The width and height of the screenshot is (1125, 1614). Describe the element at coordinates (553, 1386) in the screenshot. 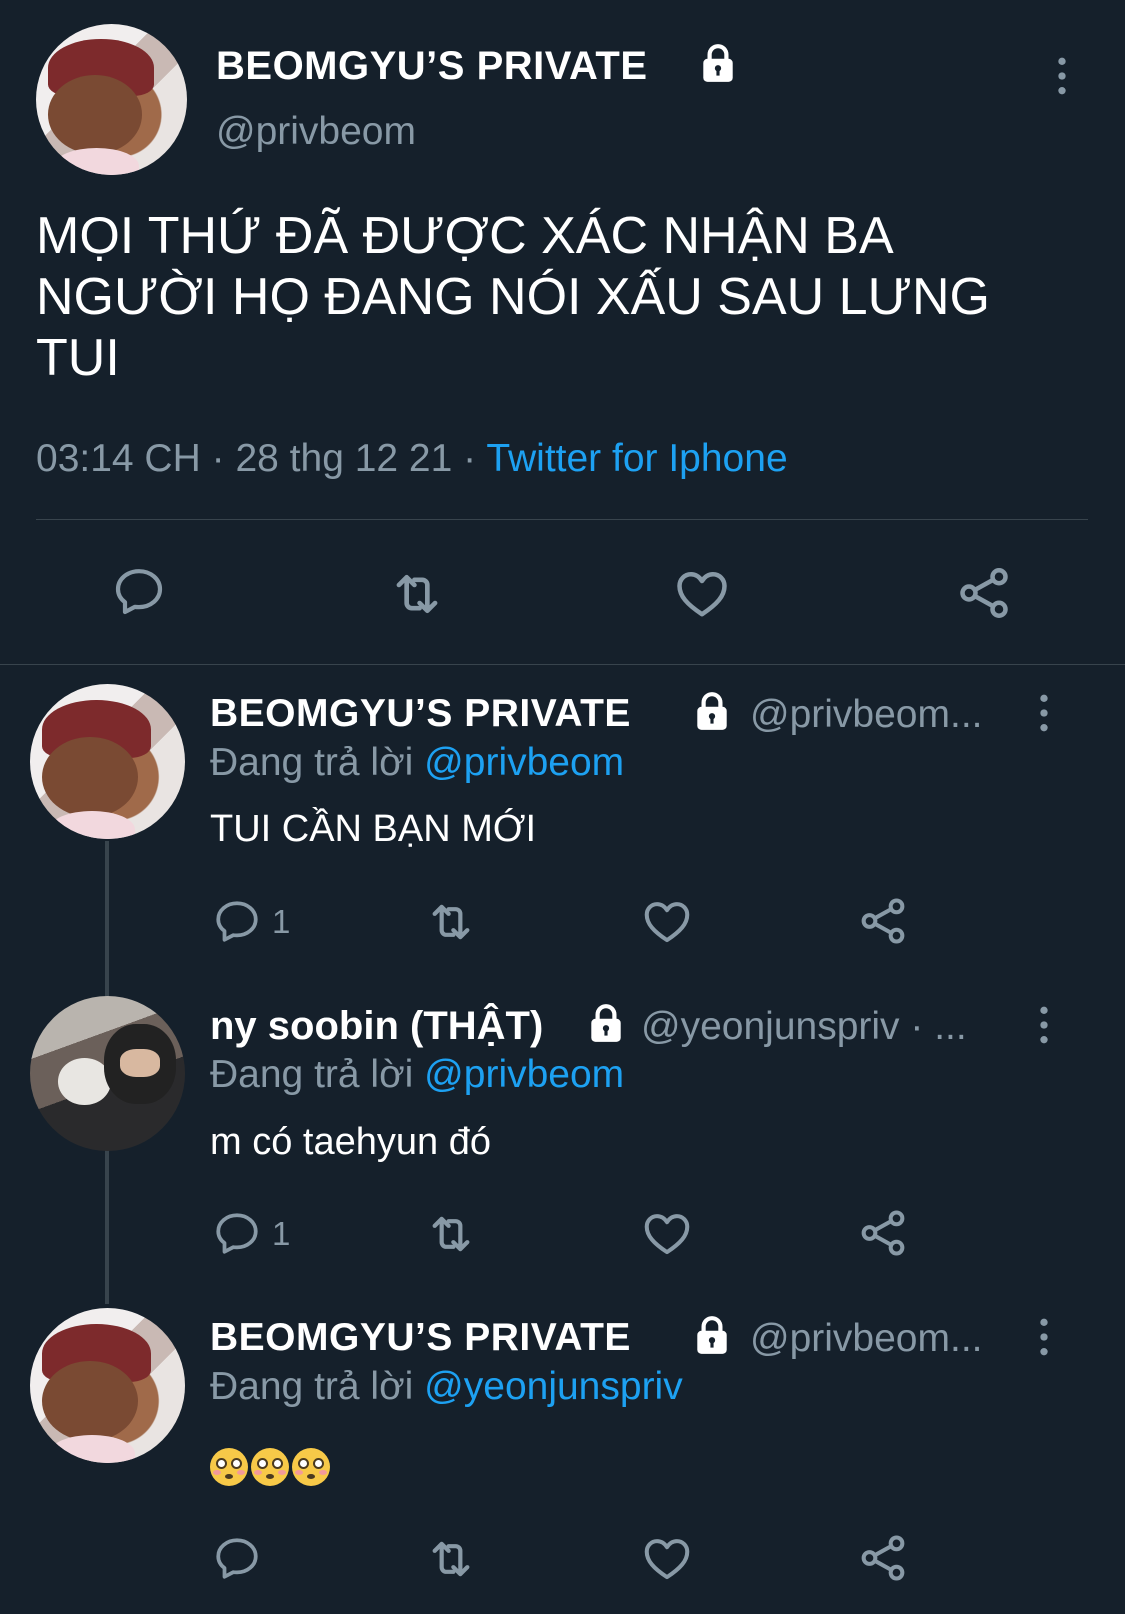

I see `mention-link: @yeonjunspriv` at that location.